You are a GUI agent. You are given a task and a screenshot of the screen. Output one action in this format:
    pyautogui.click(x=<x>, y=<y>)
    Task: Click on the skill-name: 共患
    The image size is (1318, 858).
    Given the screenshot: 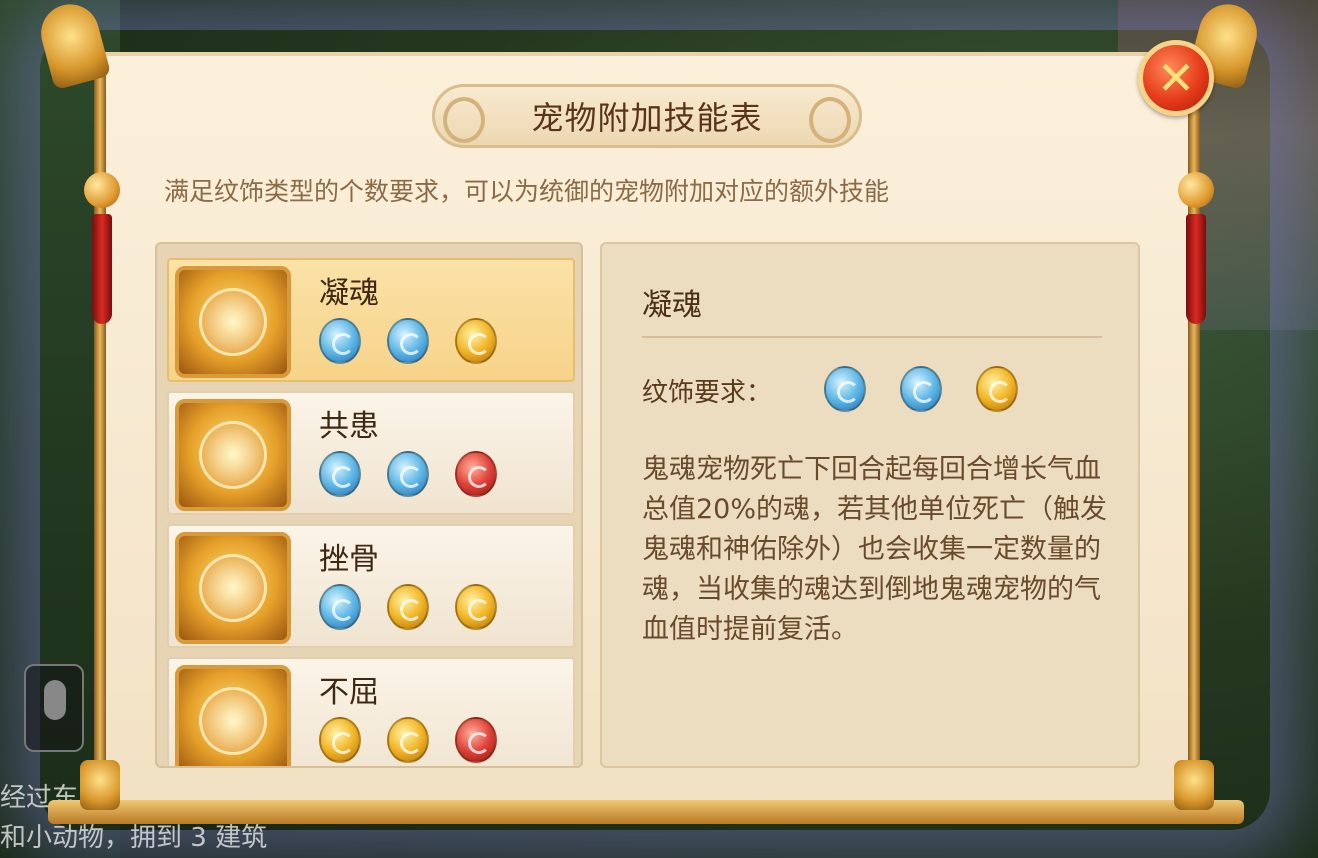 What is the action you would take?
    pyautogui.click(x=349, y=426)
    